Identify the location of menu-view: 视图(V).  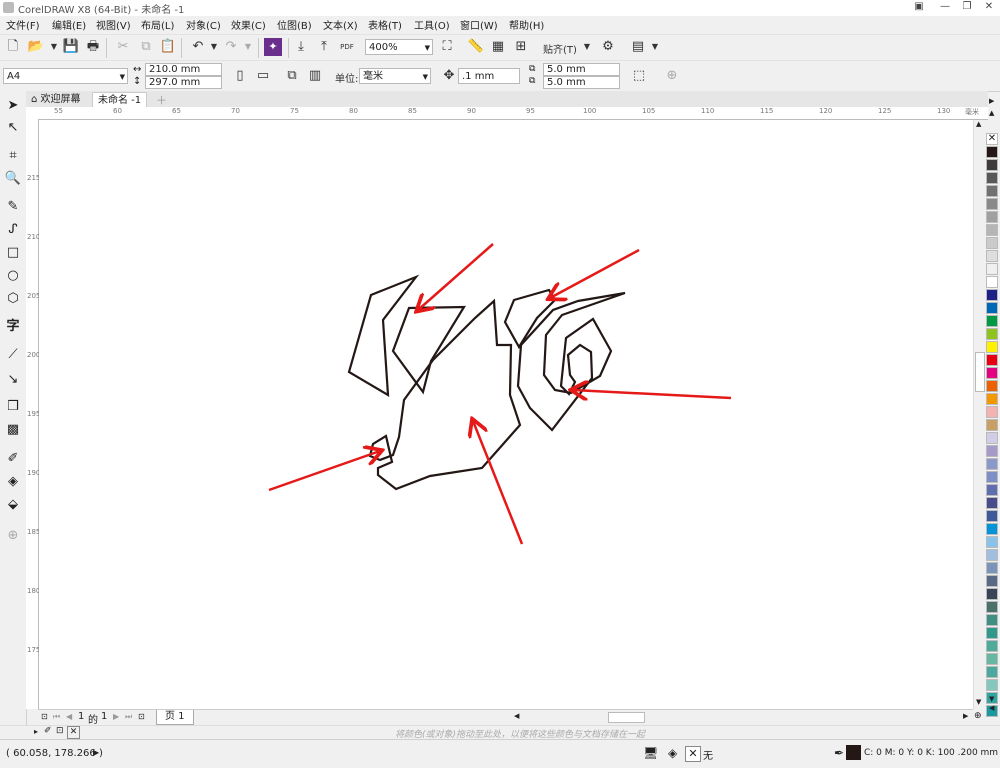
(113, 24).